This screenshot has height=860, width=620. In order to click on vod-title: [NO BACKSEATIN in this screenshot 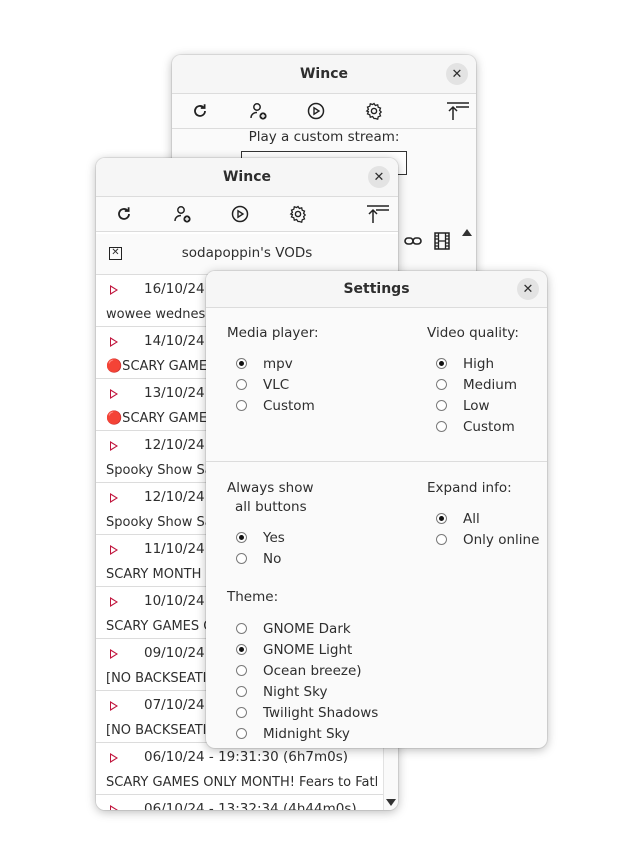, I will do `click(161, 730)`.